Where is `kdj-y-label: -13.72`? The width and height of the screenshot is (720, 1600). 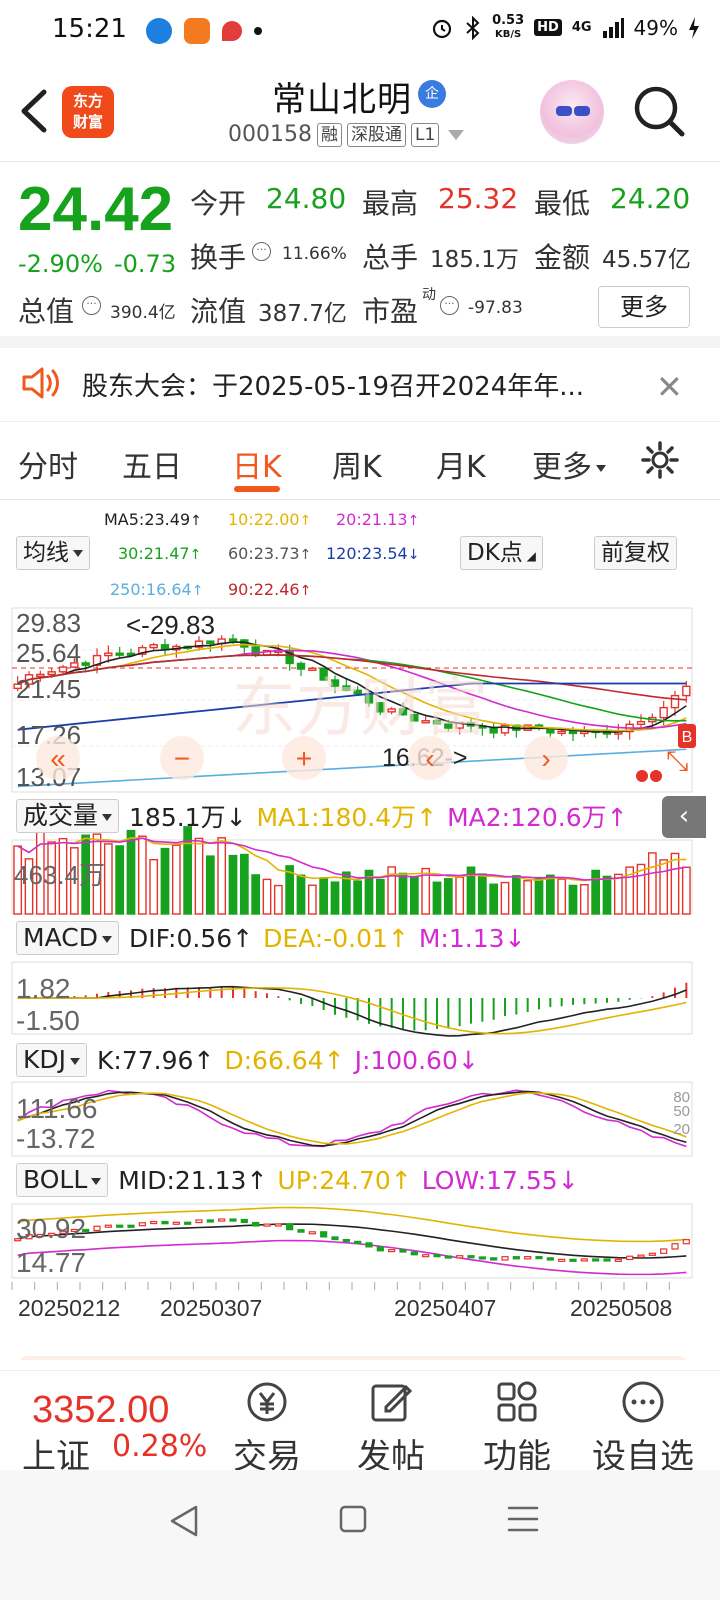
kdj-y-label: -13.72 is located at coordinates (55, 1138).